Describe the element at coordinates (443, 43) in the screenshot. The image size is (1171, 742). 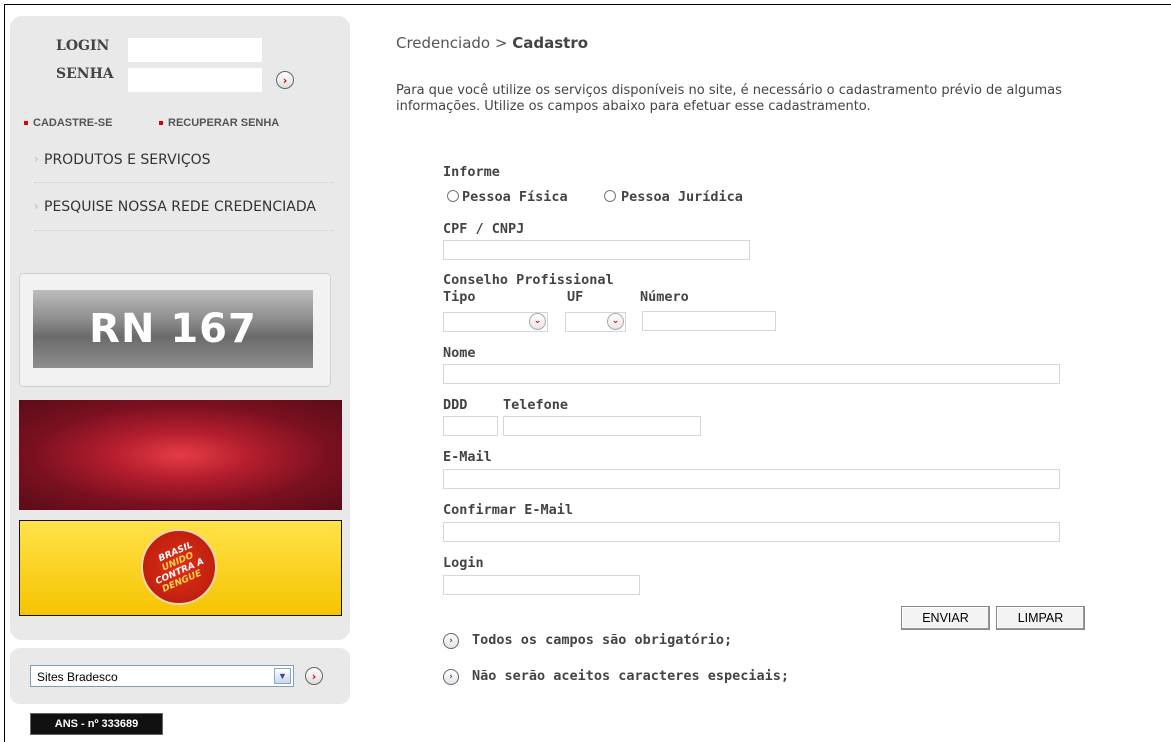
I see `breadcrumb-parent: Credenciado` at that location.